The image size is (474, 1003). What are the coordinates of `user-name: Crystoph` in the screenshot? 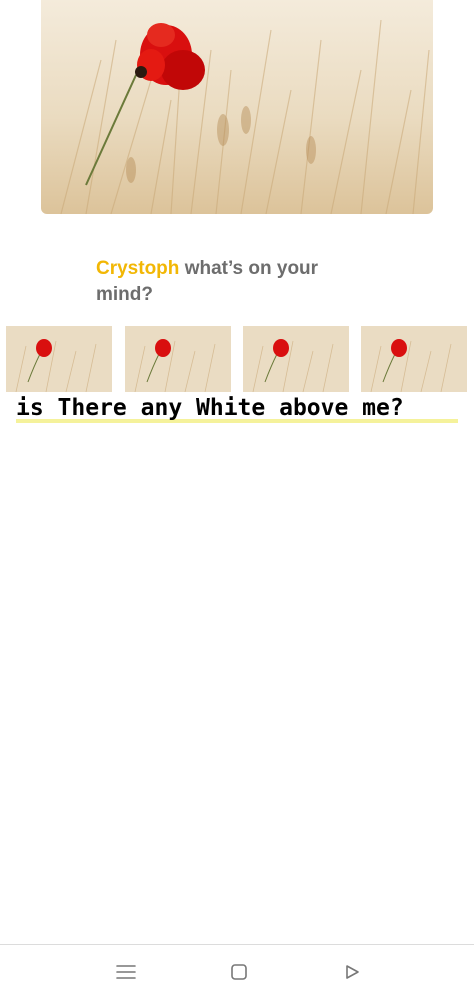 It's located at (138, 268).